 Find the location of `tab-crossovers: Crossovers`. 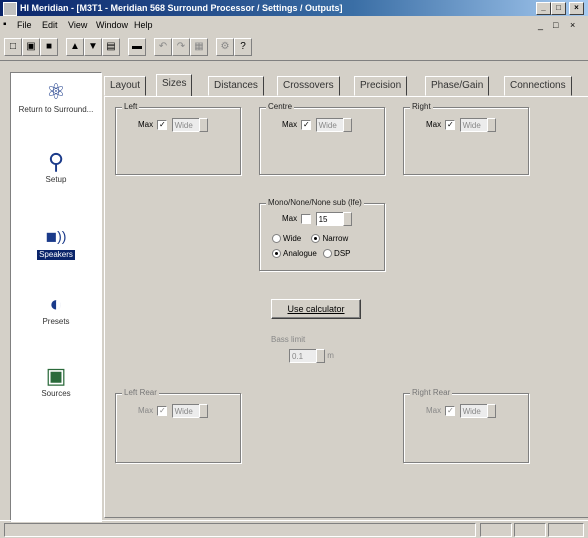

tab-crossovers: Crossovers is located at coordinates (308, 86).